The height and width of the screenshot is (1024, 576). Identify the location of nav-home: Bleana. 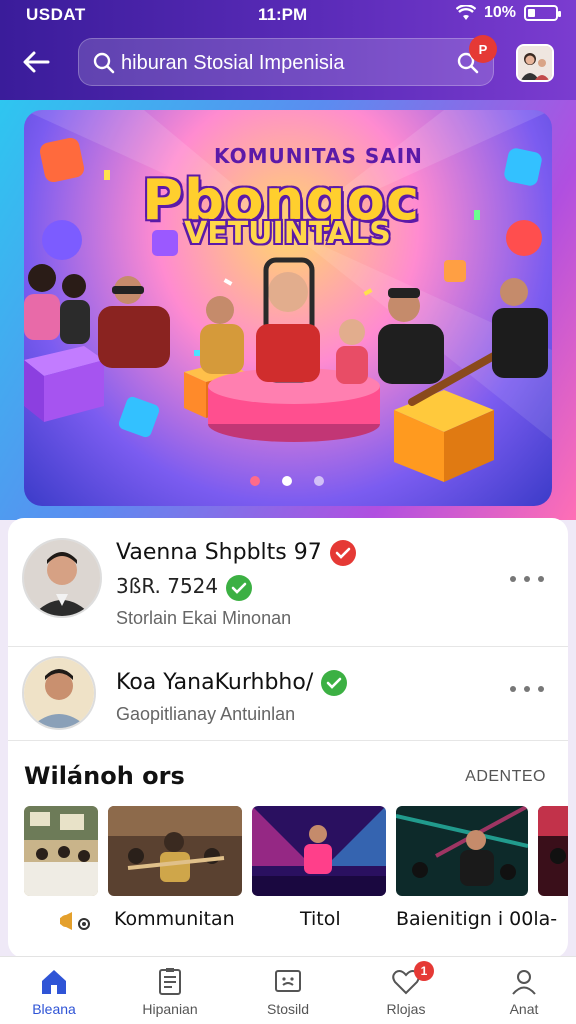
(54, 995).